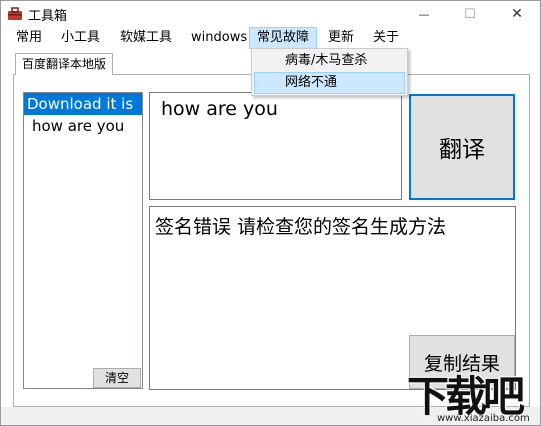 This screenshot has height=426, width=541. I want to click on menu-windows: windows, so click(219, 38).